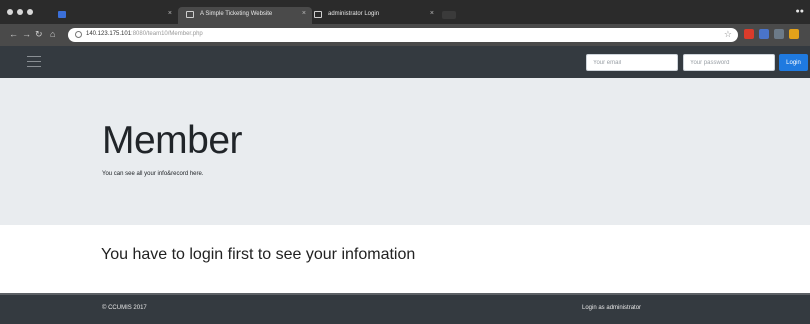  I want to click on window-close-dot, so click(10, 12).